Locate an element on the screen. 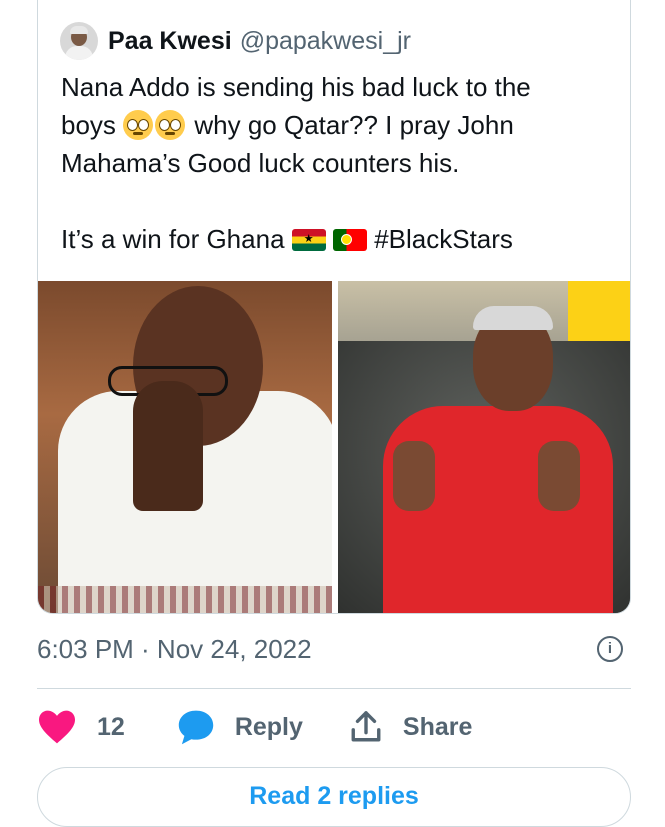  like-button: 12 is located at coordinates (81, 727).